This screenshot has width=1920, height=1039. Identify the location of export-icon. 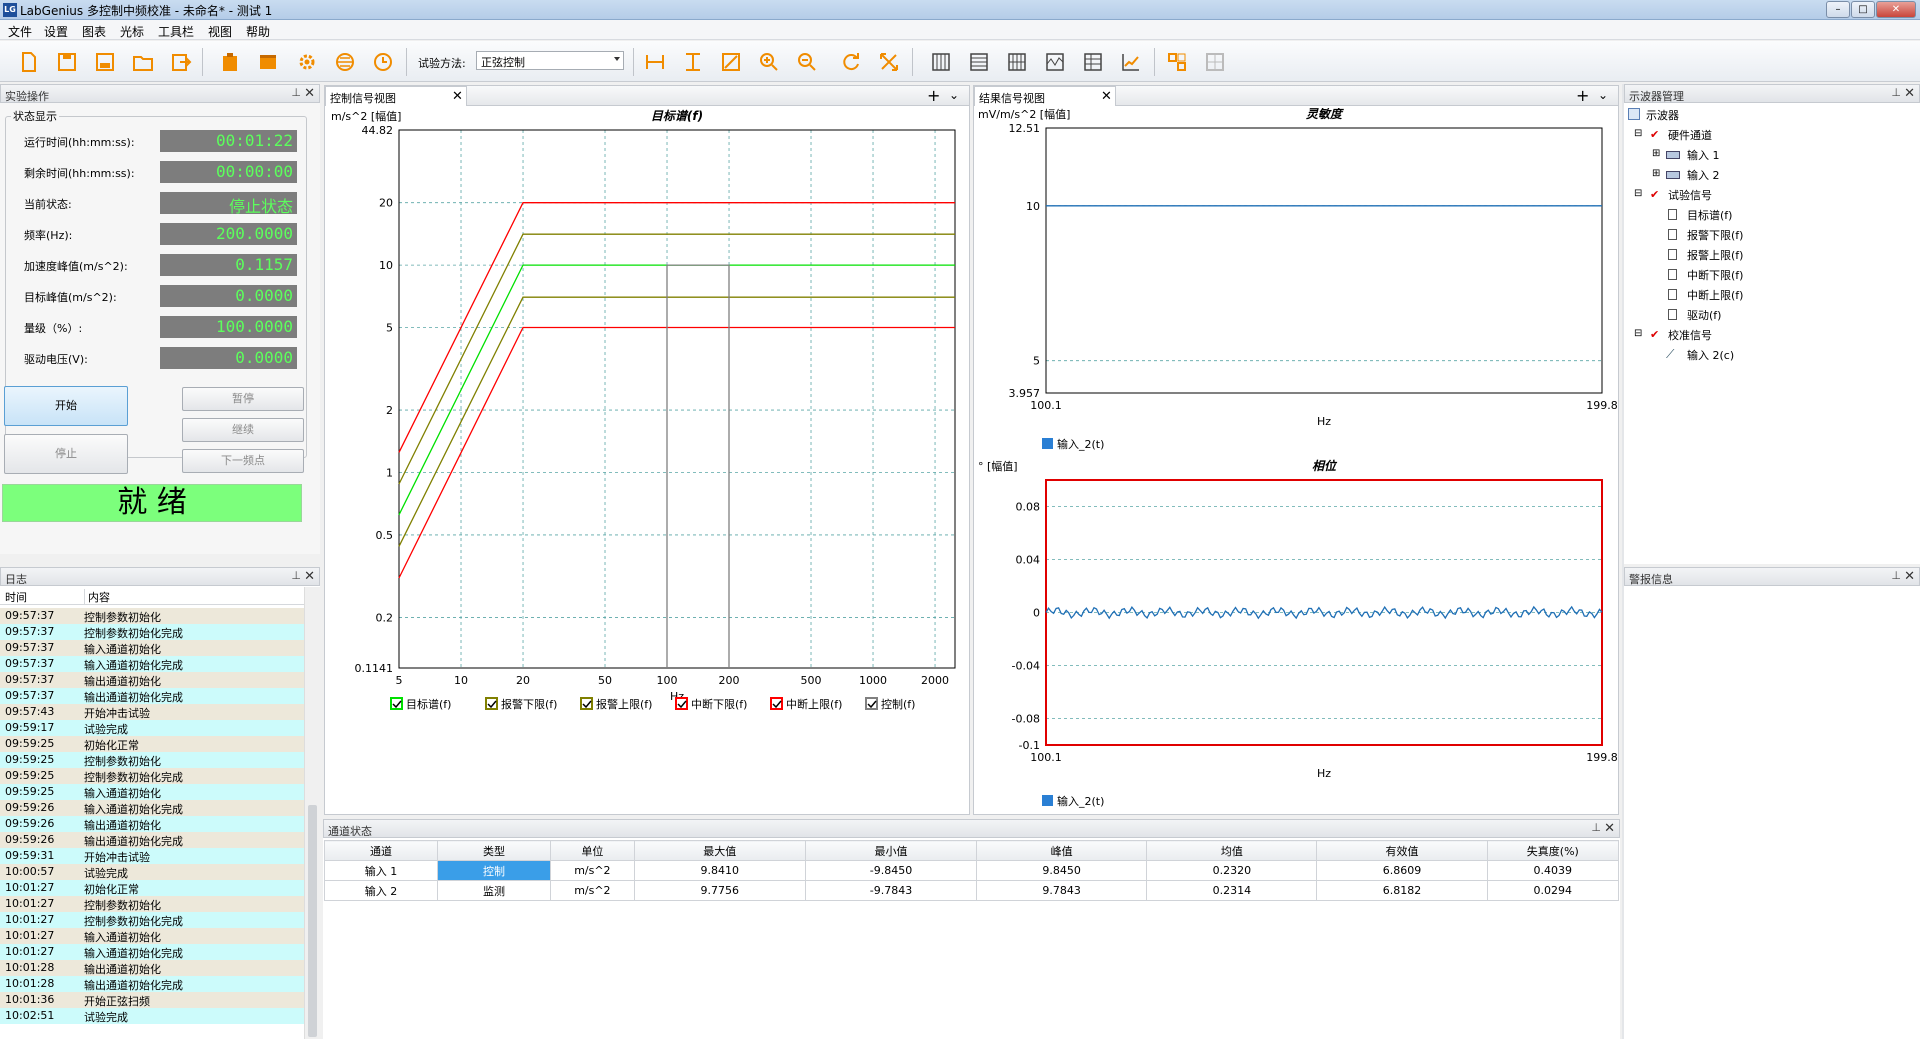
(181, 62).